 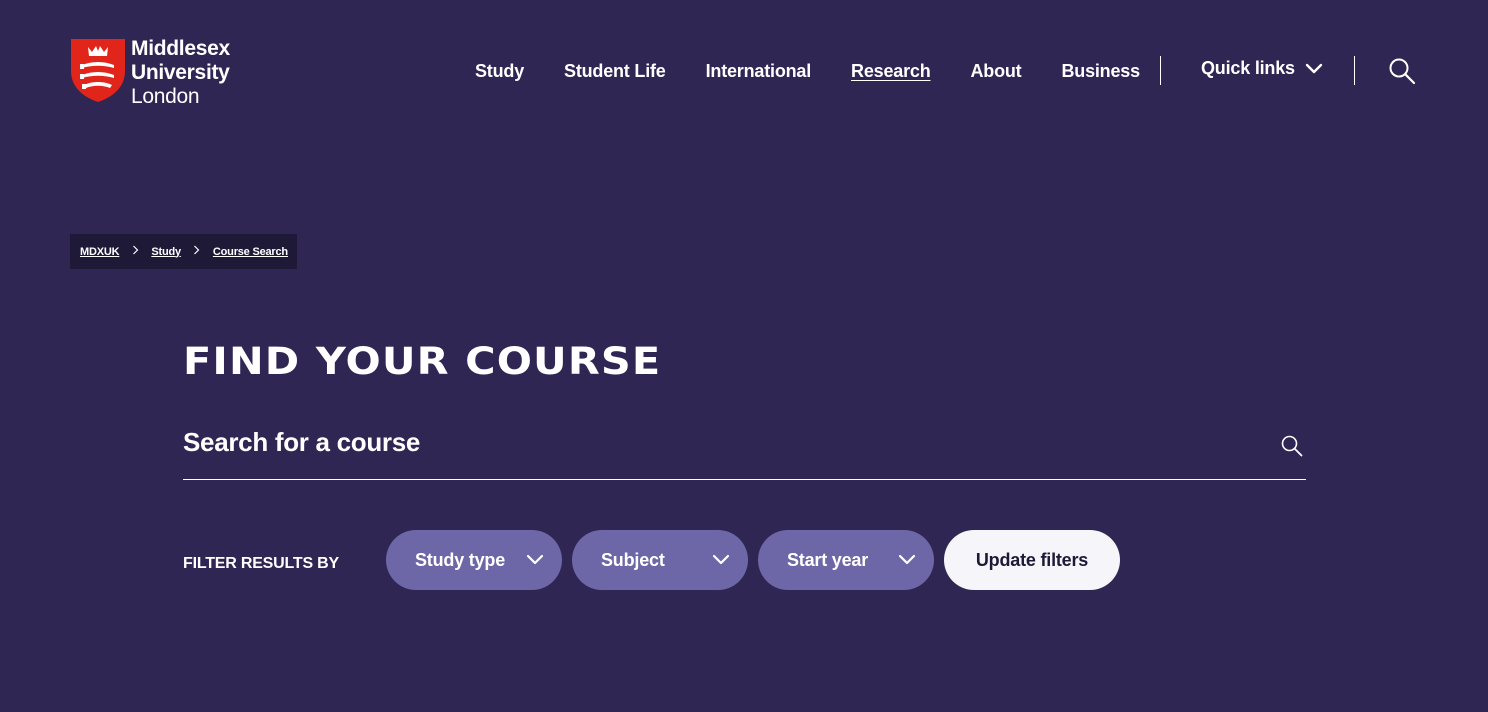 I want to click on university-name-line1: Middlesex, so click(x=180, y=48).